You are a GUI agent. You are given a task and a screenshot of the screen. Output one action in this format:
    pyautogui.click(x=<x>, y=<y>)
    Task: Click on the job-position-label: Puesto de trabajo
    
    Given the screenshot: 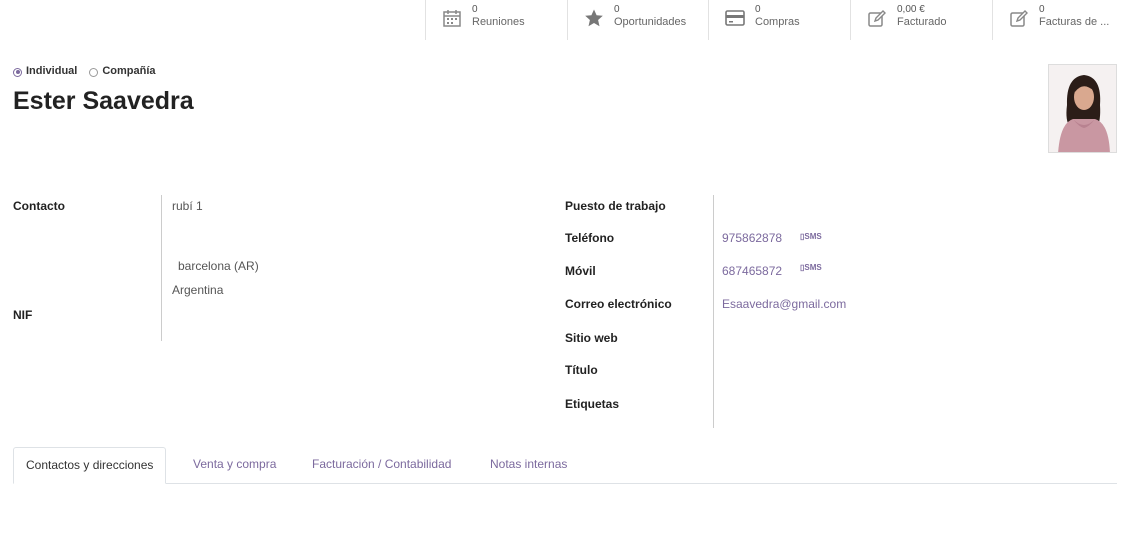 What is the action you would take?
    pyautogui.click(x=615, y=206)
    